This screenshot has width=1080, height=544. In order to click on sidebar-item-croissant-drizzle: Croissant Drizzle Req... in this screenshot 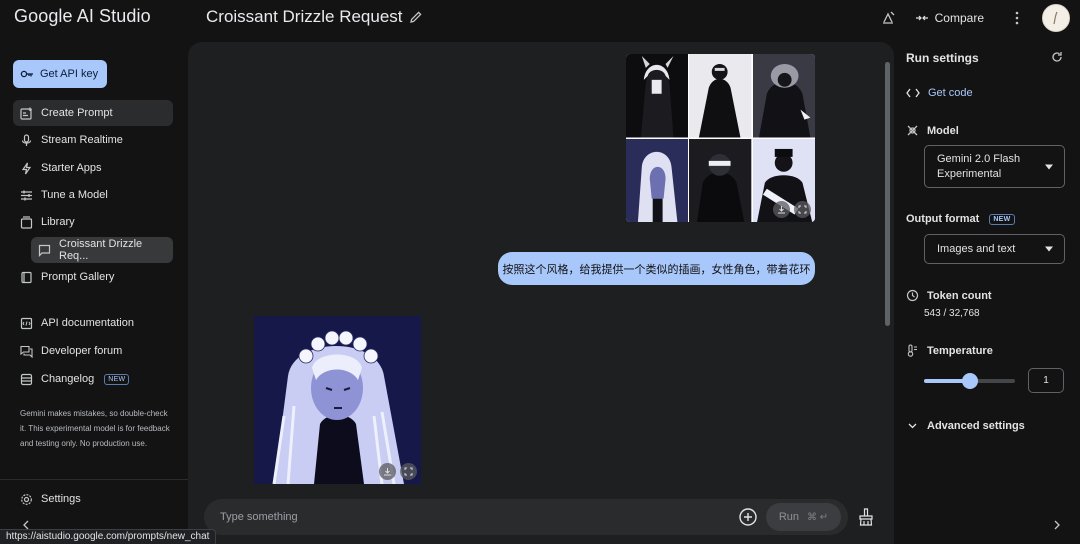, I will do `click(102, 250)`.